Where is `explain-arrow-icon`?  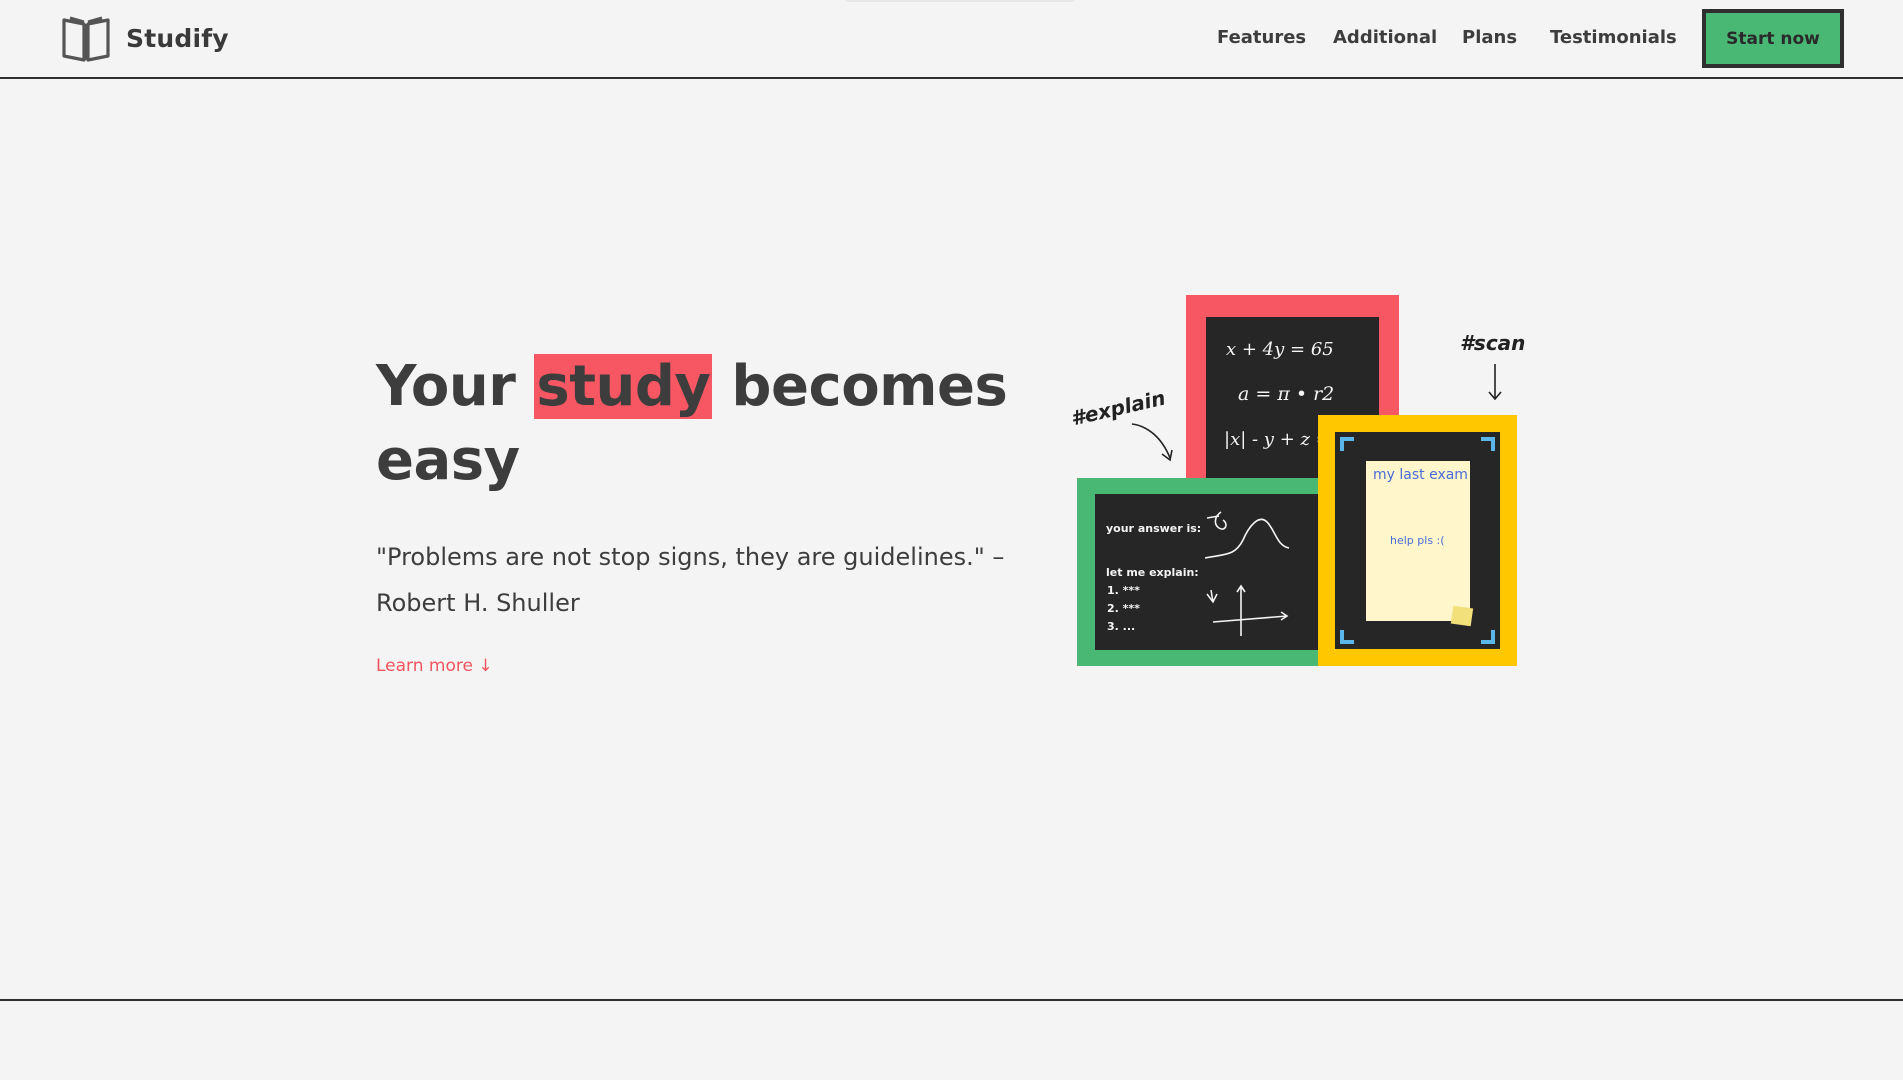
explain-arrow-icon is located at coordinates (1152, 442).